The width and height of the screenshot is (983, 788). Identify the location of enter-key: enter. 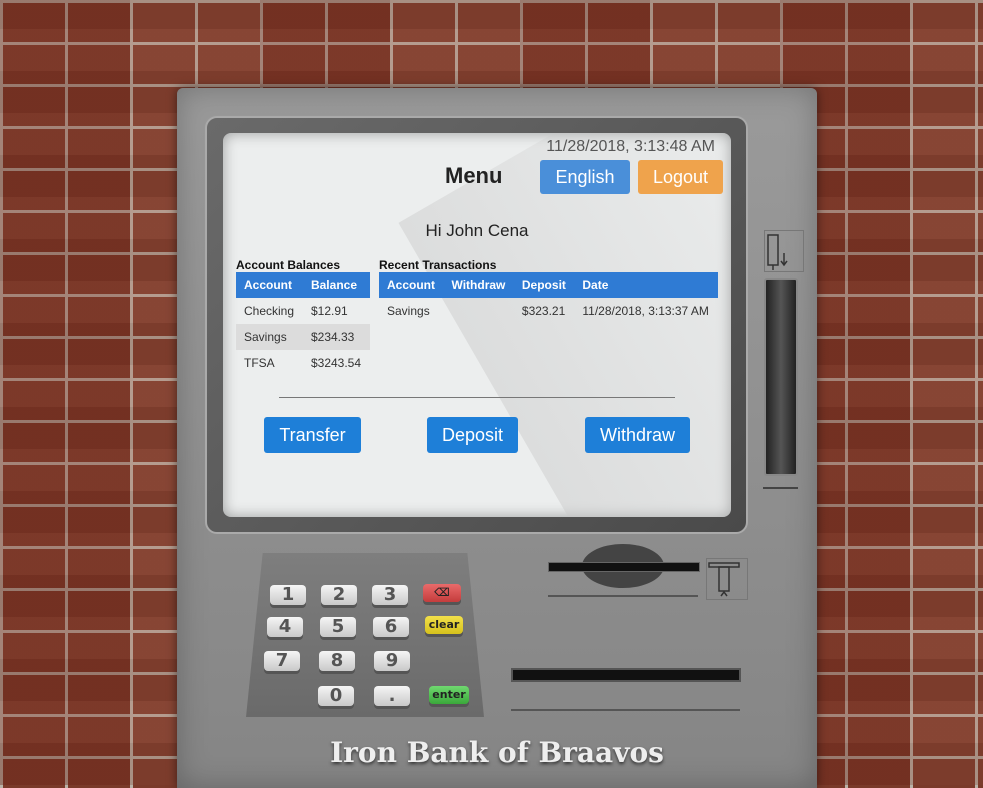
(449, 695).